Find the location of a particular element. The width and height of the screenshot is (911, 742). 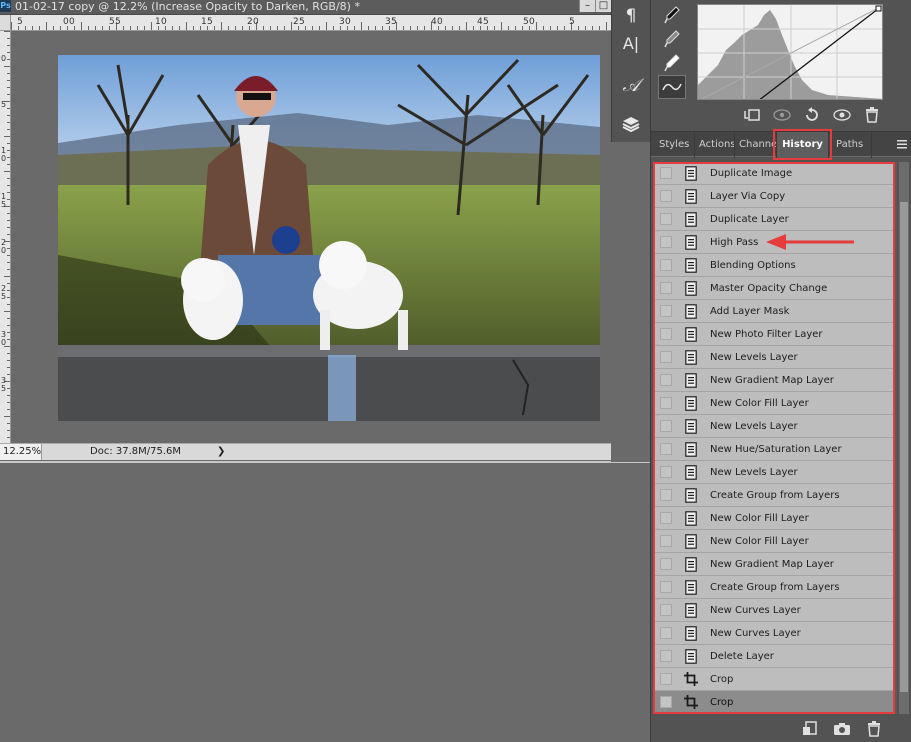

zoom-level-field: 12.25% is located at coordinates (21, 452).